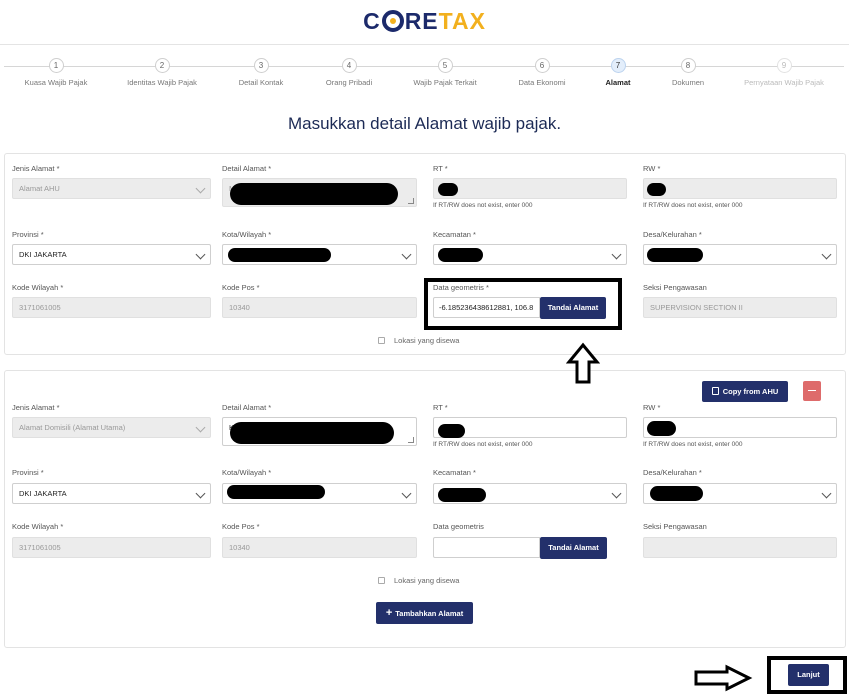 The height and width of the screenshot is (696, 849). Describe the element at coordinates (445, 82) in the screenshot. I see `step-label: Wajib Pajak Terkait` at that location.